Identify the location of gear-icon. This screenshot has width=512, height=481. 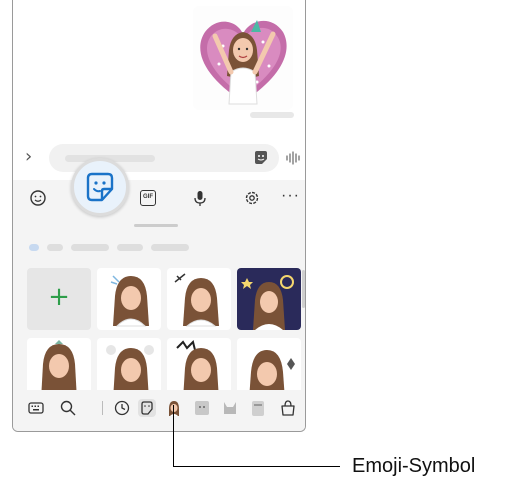
(252, 198).